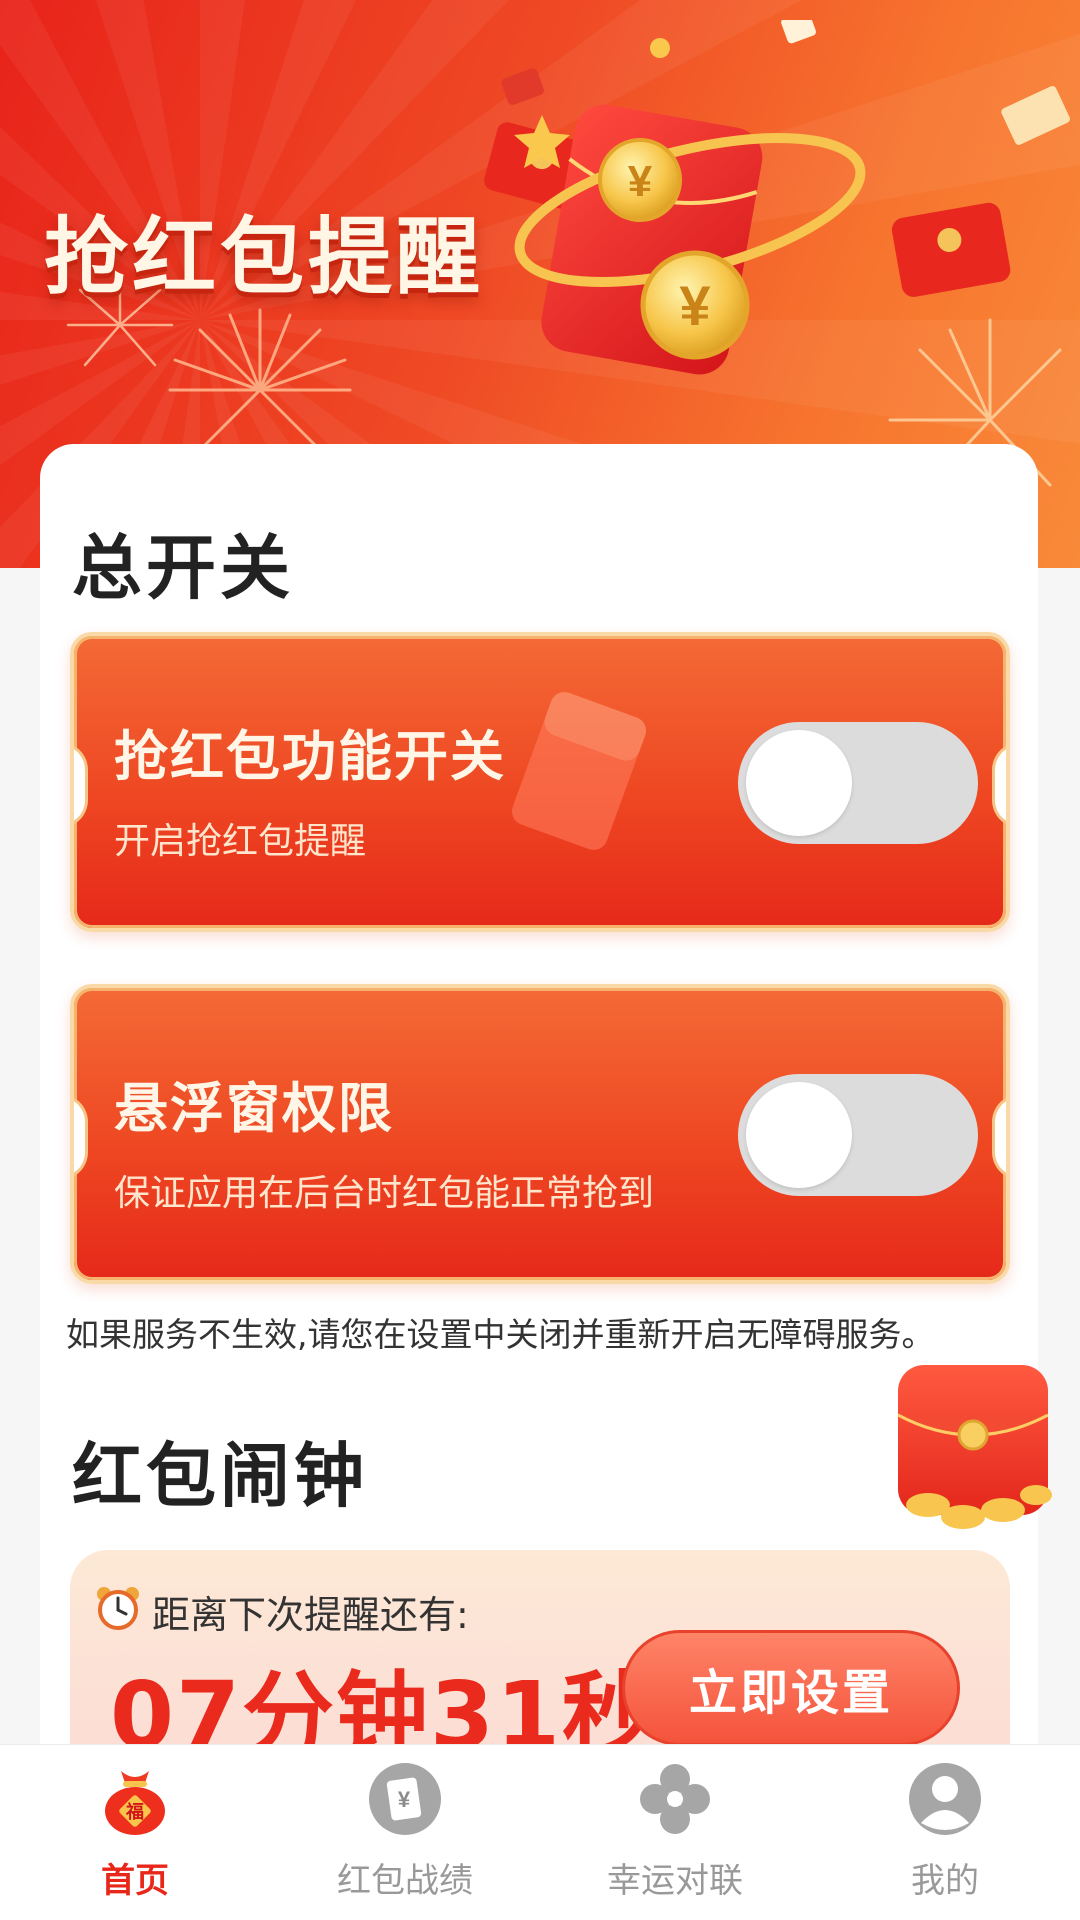 The width and height of the screenshot is (1080, 1920). I want to click on grab-red-packet-toggle, so click(858, 783).